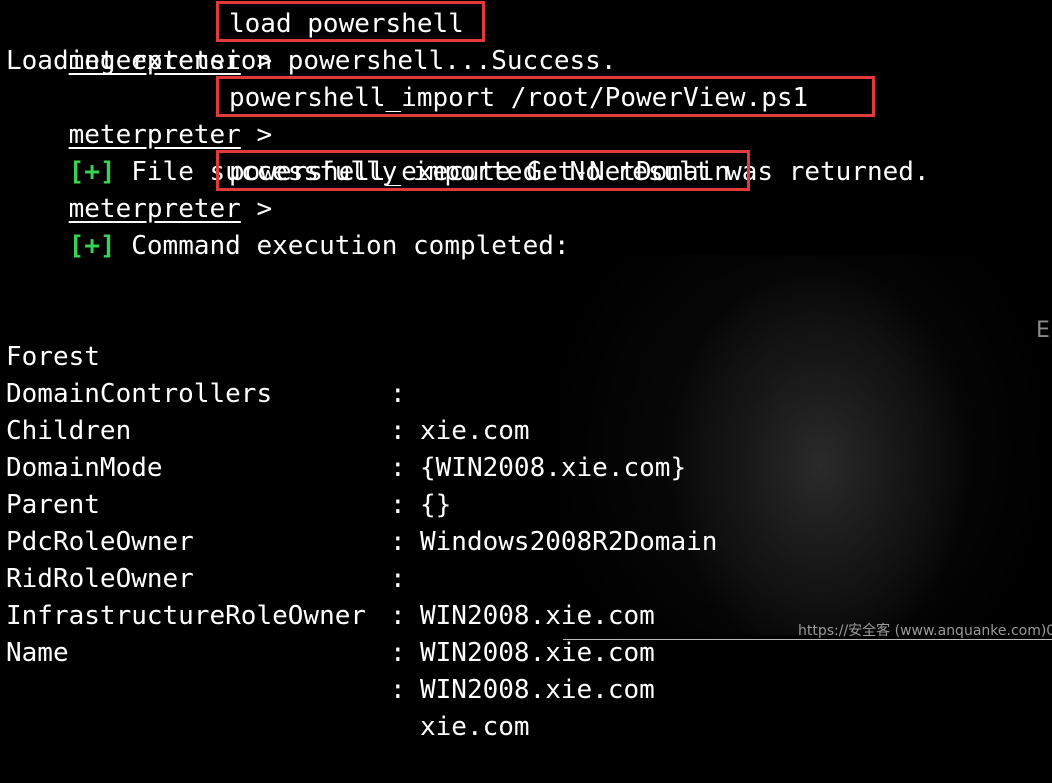 The width and height of the screenshot is (1052, 783). What do you see at coordinates (519, 98) in the screenshot?
I see `command-text: powershell_import /root/PowerView.ps1` at bounding box center [519, 98].